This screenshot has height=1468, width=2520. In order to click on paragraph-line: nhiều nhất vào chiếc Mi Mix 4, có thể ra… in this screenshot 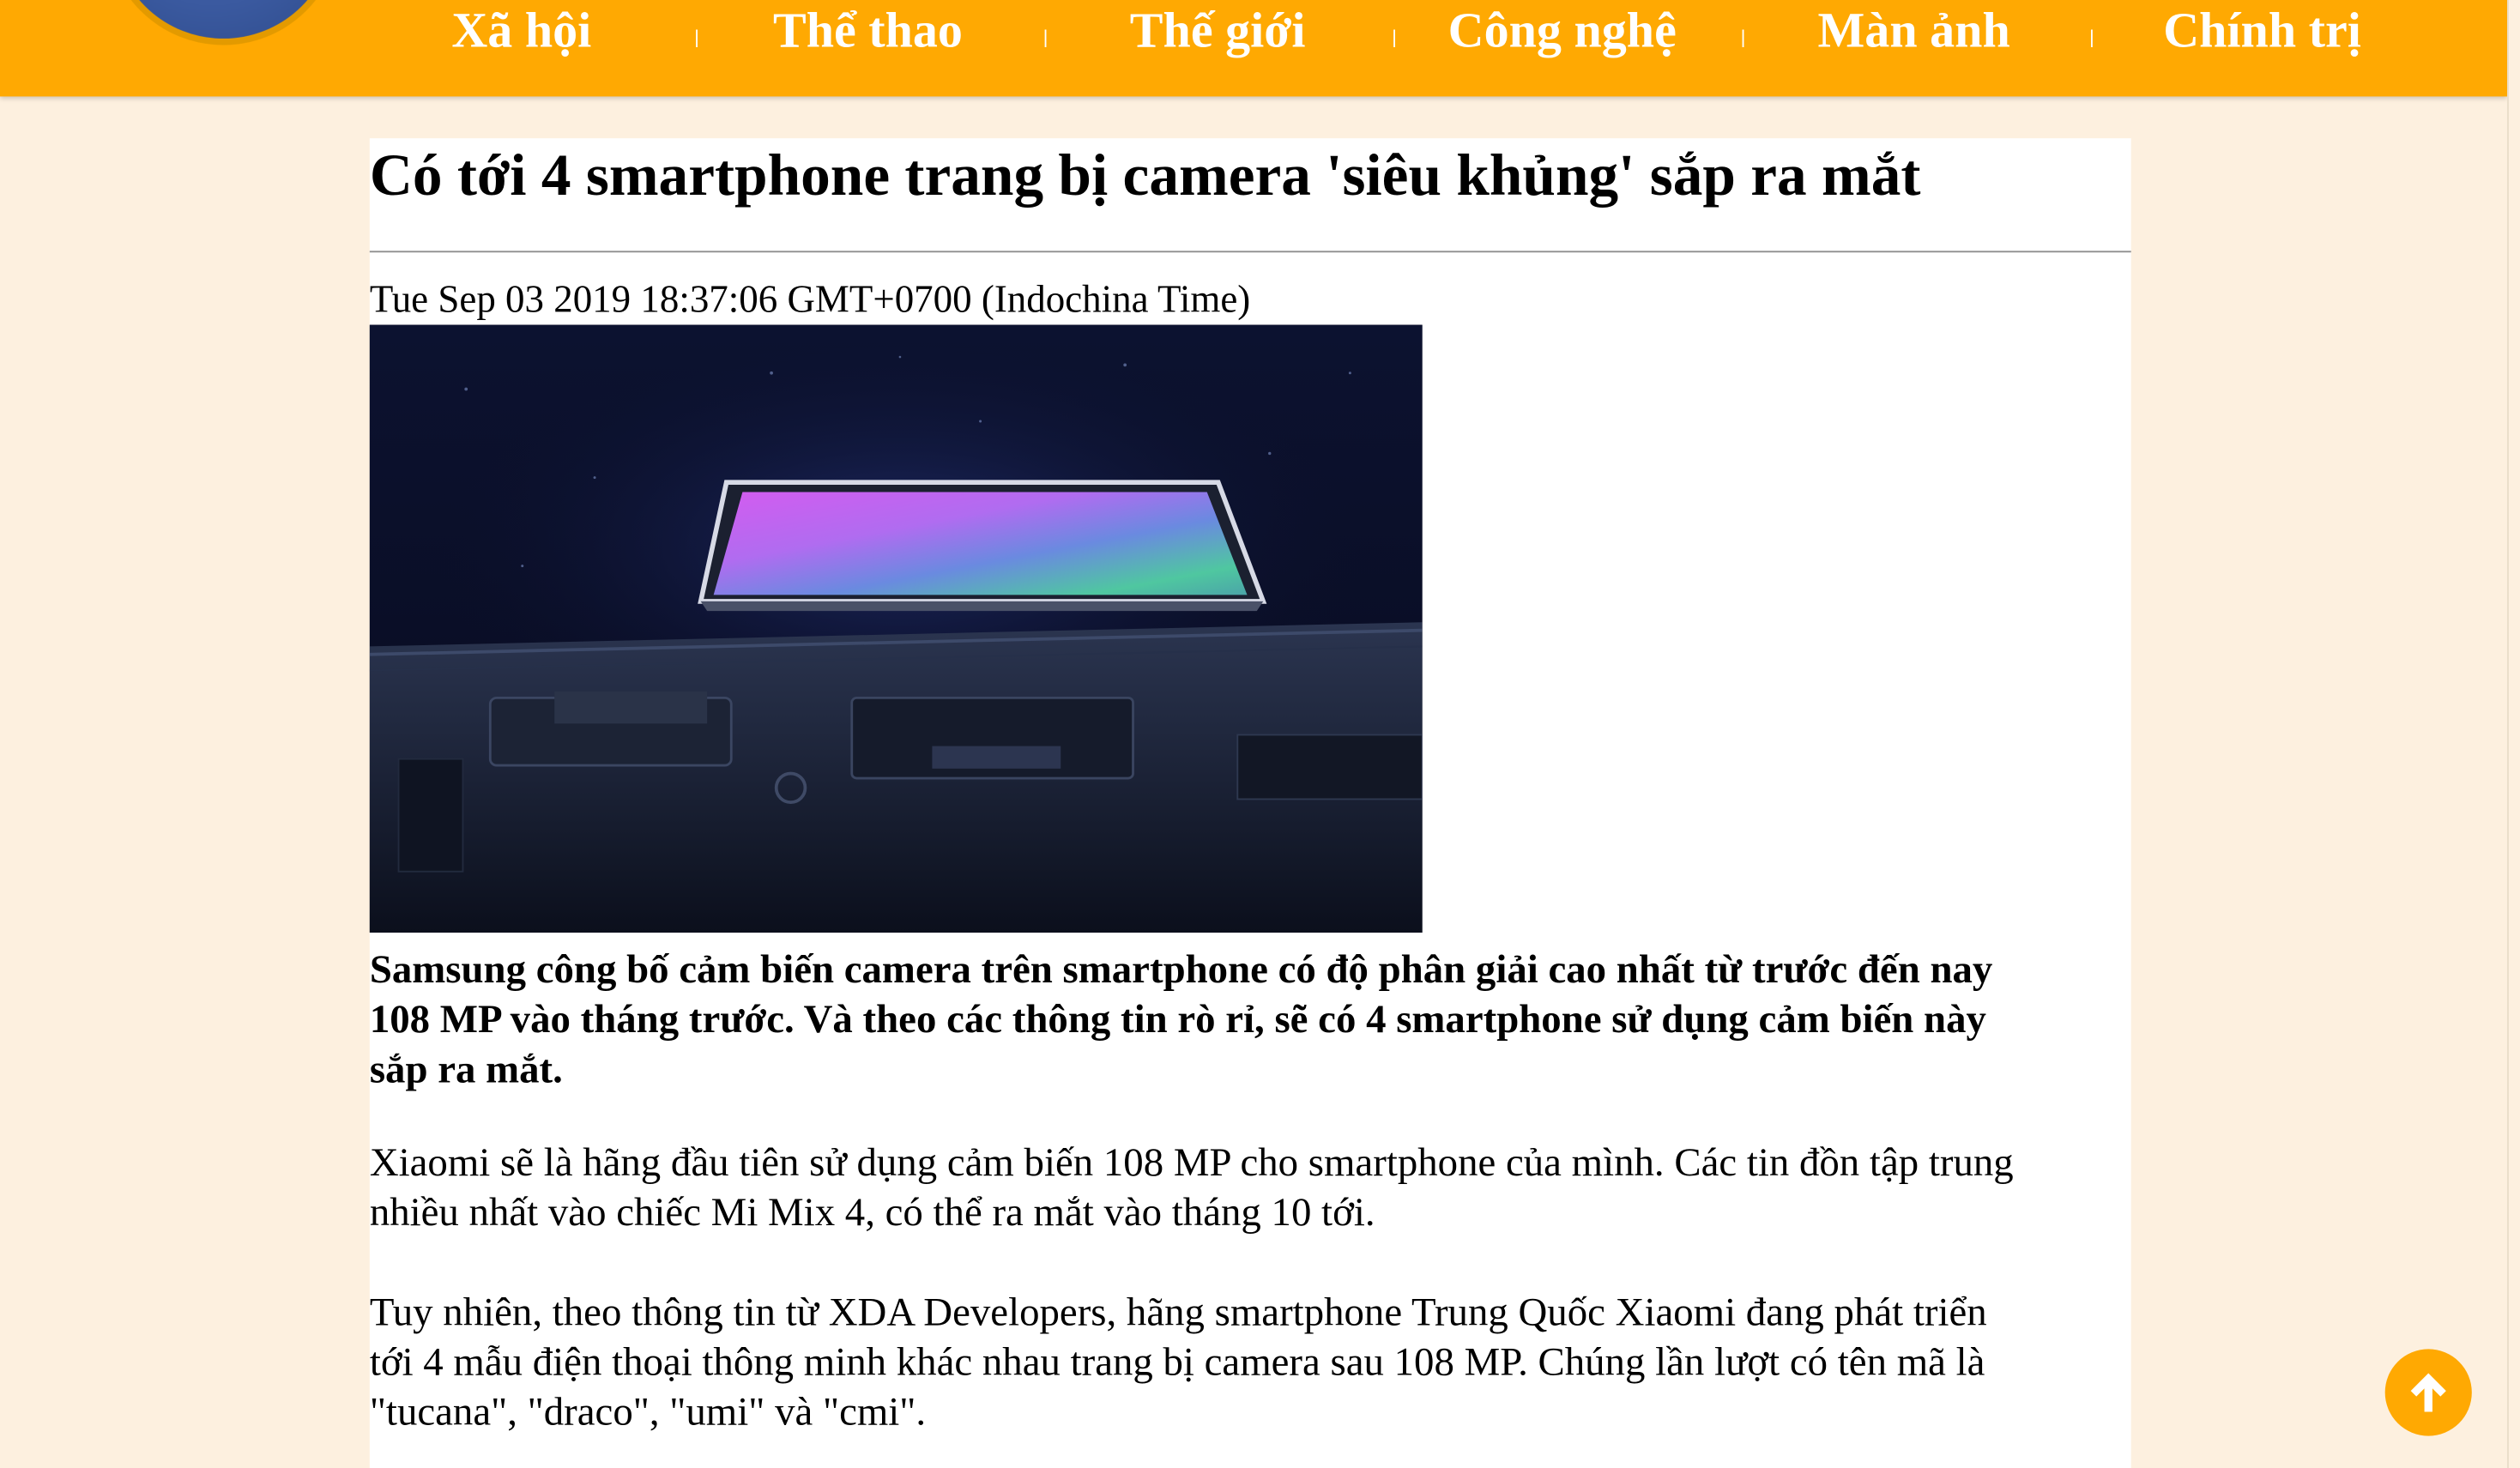, I will do `click(872, 1213)`.